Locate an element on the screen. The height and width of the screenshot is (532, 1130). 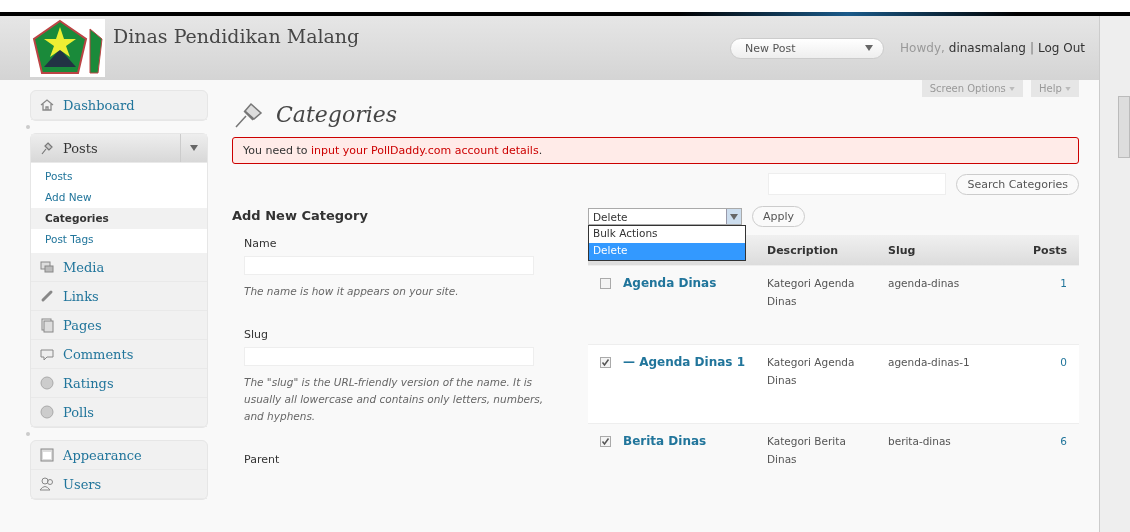
account-details-link: input your PollDaddy.com account details is located at coordinates (425, 150).